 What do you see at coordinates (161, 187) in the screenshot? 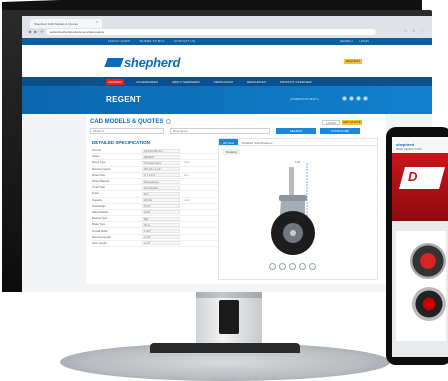
I see `spec-value: Non-Marking` at bounding box center [161, 187].